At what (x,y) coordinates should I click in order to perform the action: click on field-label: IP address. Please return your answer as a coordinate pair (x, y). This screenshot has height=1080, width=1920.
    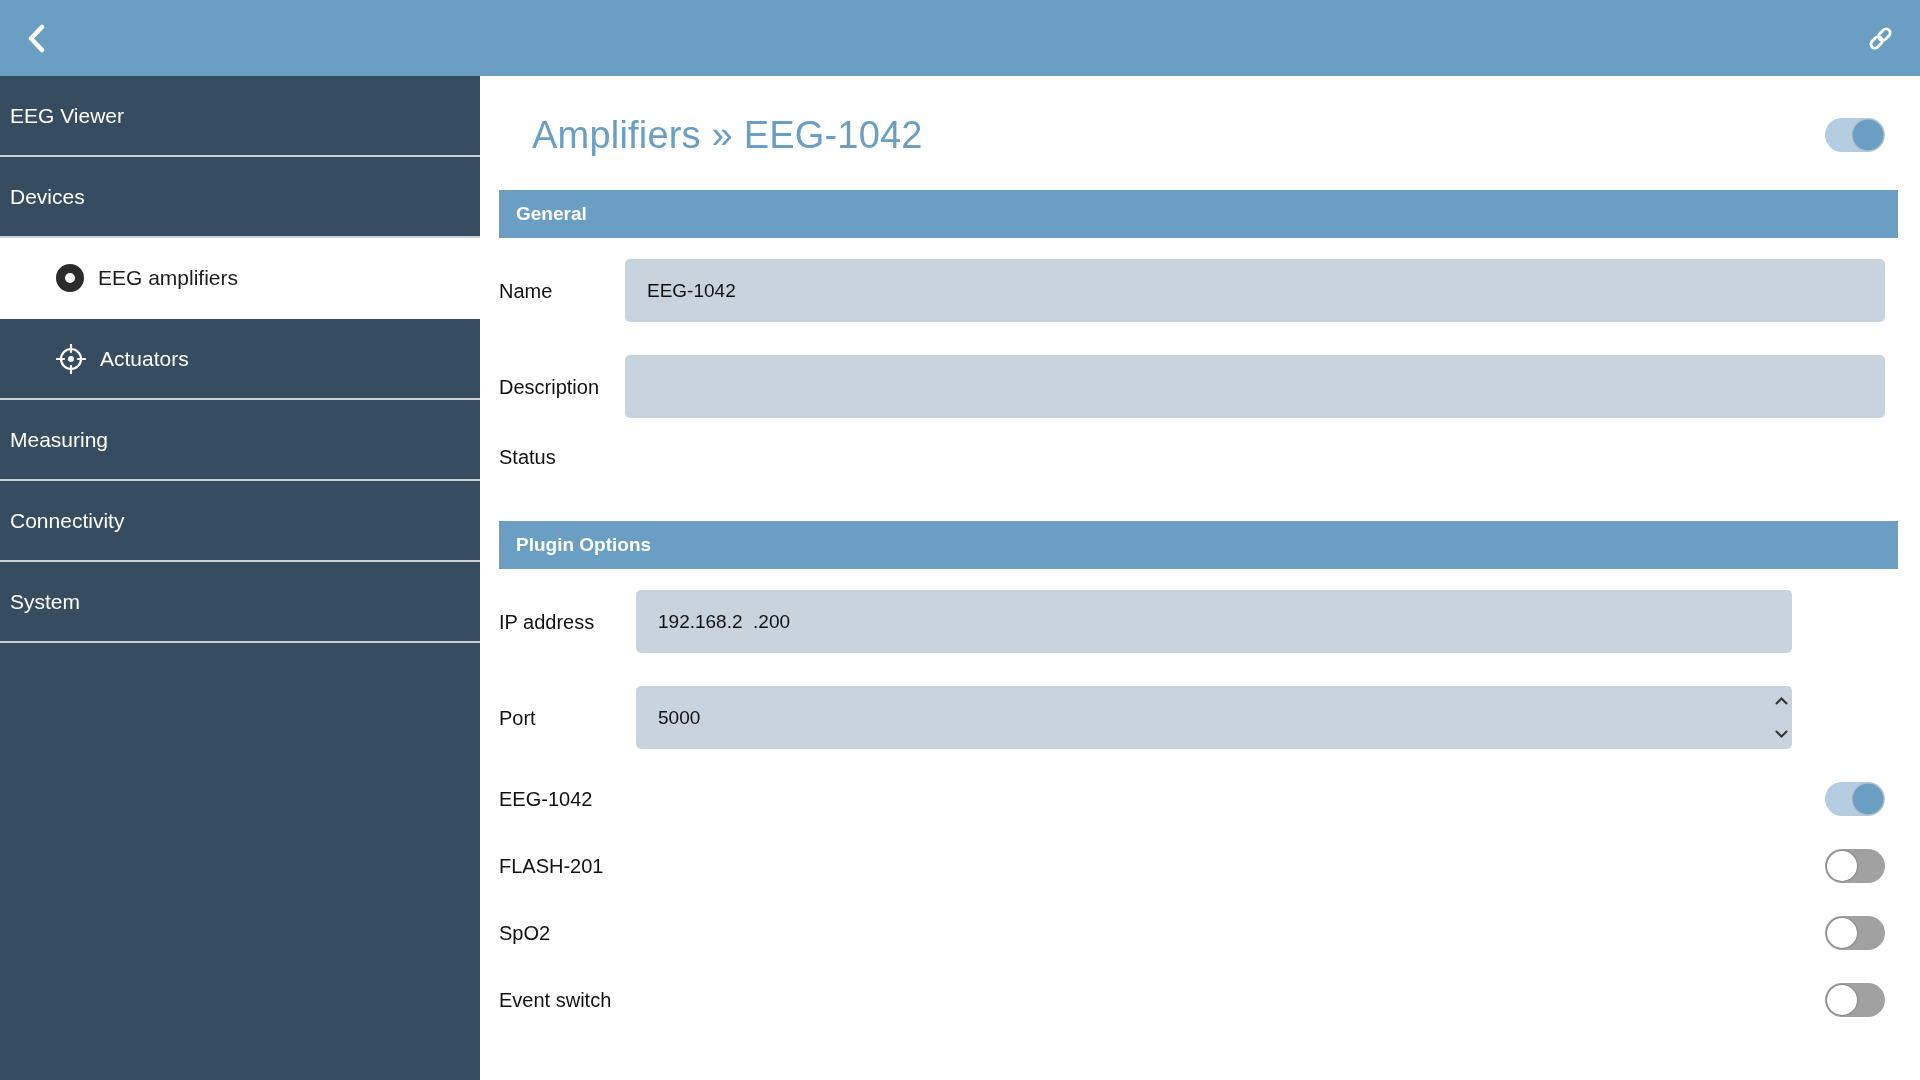
    Looking at the image, I should click on (547, 621).